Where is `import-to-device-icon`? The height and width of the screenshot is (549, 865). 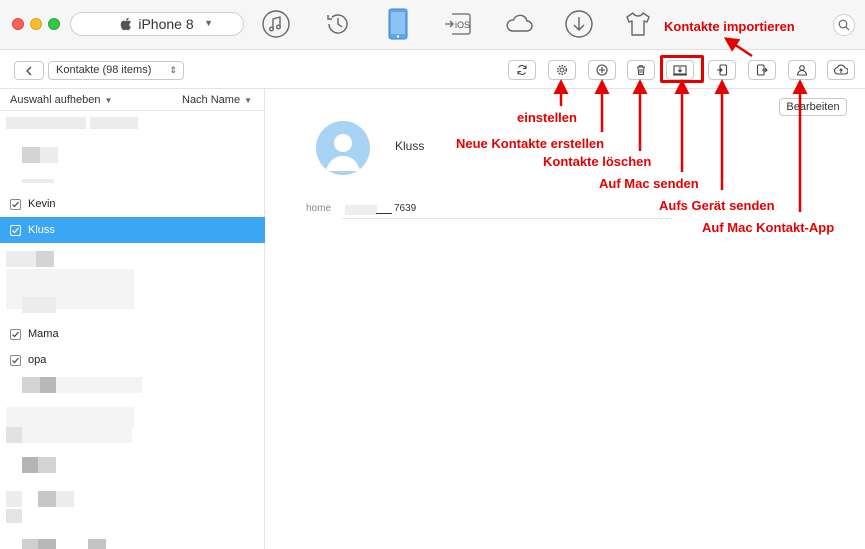 import-to-device-icon is located at coordinates (722, 70).